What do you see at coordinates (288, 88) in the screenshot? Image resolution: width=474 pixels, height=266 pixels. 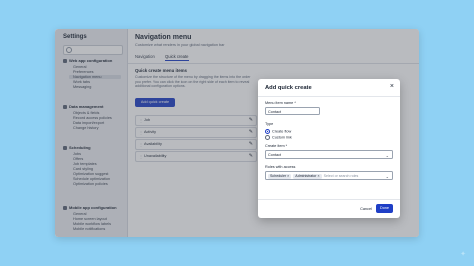 I see `dialog-title: Add quick create` at bounding box center [288, 88].